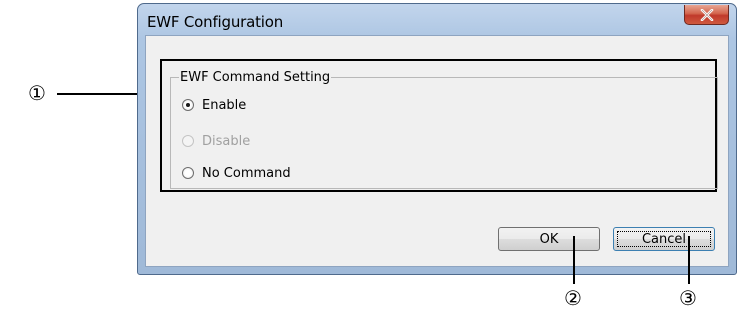 The height and width of the screenshot is (313, 741). What do you see at coordinates (226, 141) in the screenshot?
I see `radio-disable-label: Disable` at bounding box center [226, 141].